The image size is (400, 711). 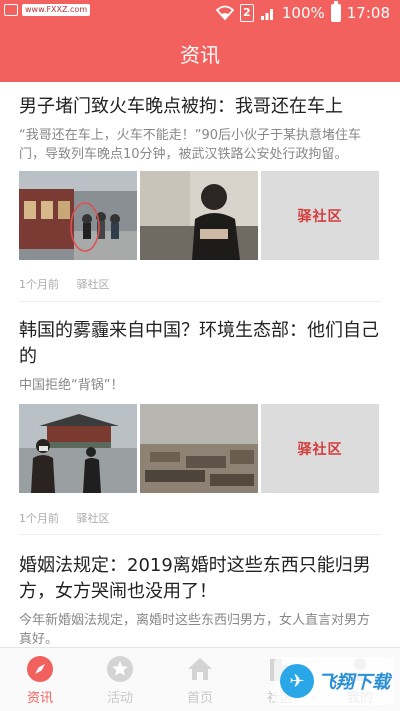 I want to click on battery-icon, so click(x=335, y=11).